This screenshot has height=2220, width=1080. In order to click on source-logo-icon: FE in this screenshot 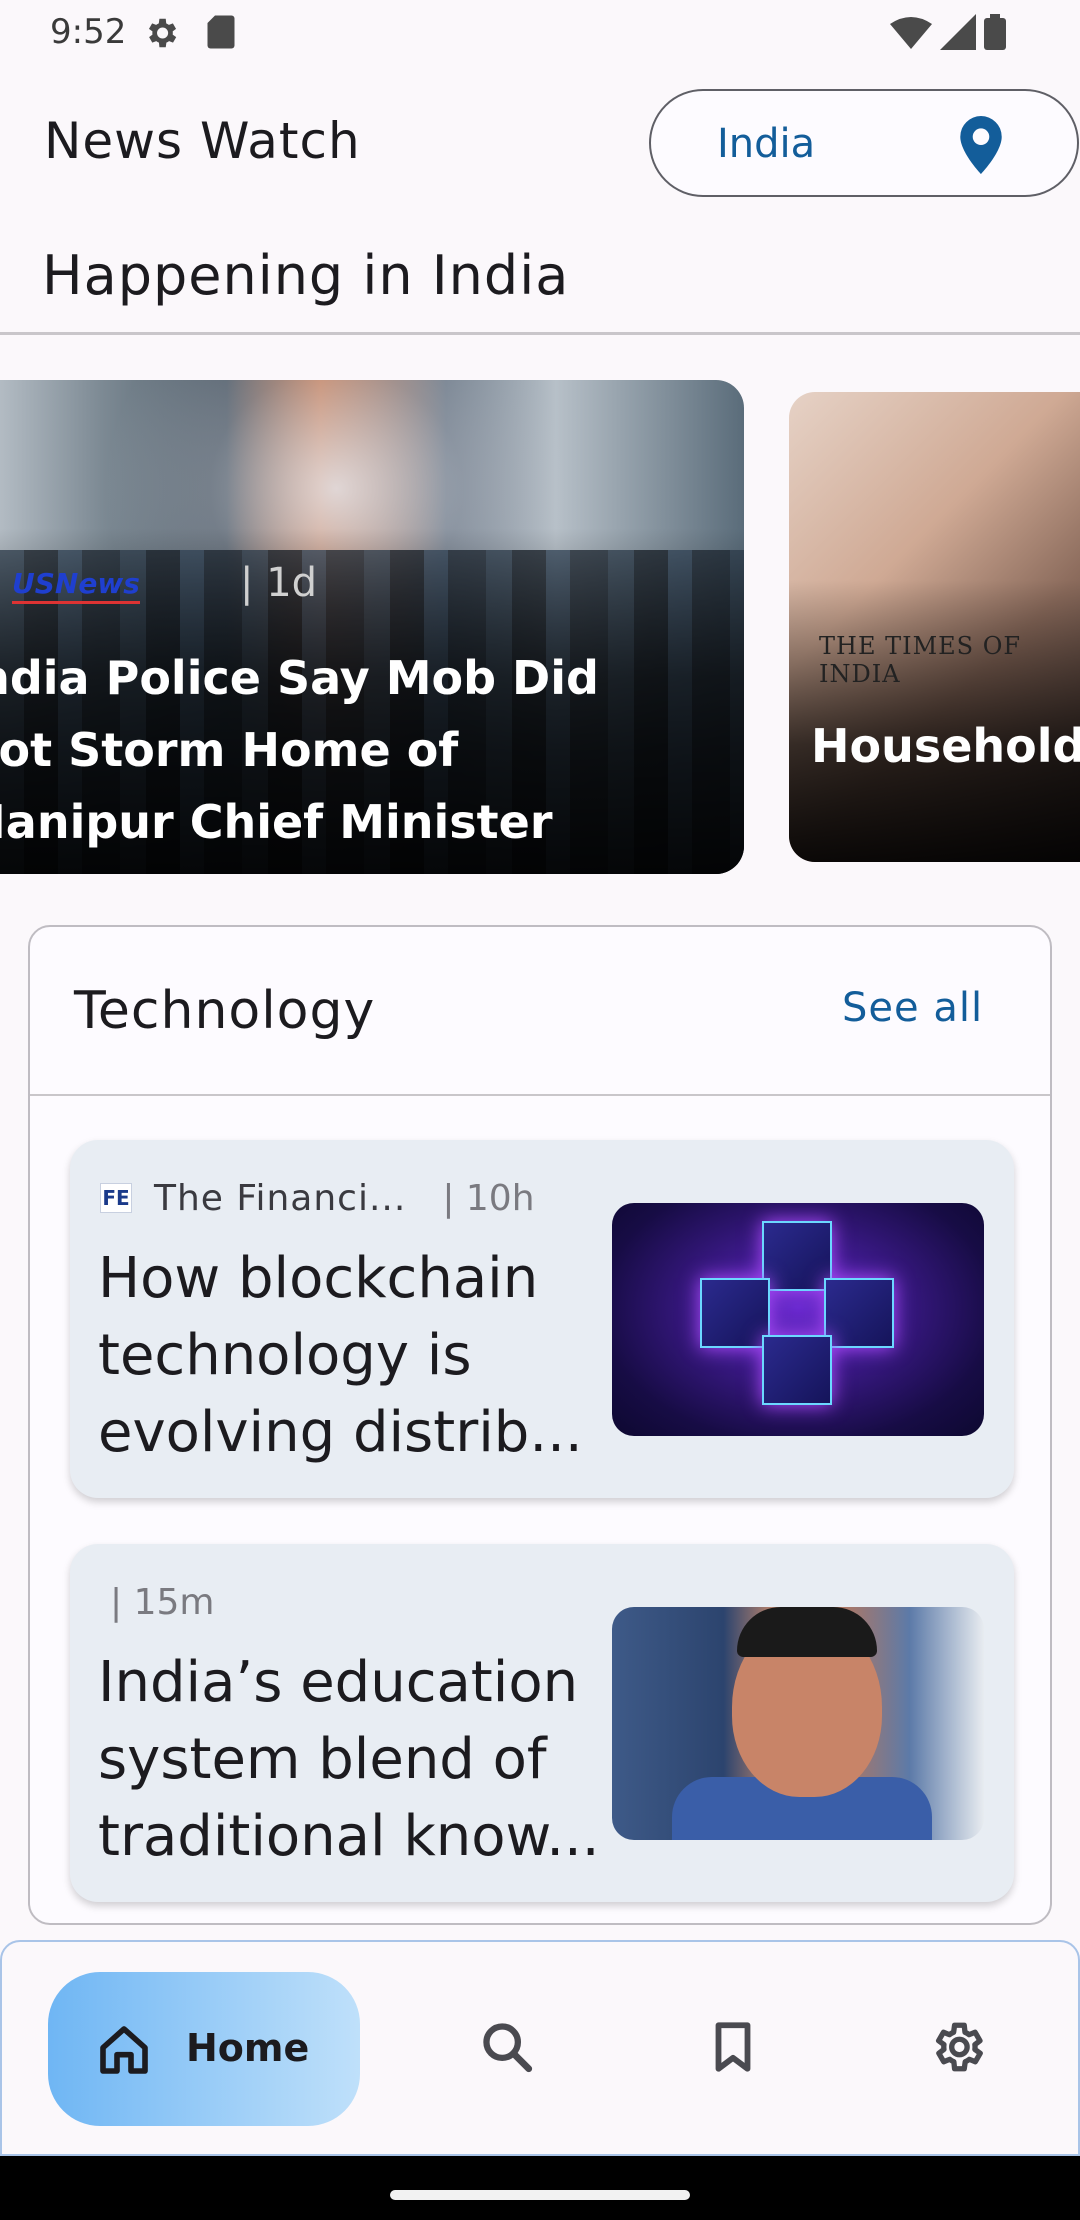, I will do `click(116, 1198)`.